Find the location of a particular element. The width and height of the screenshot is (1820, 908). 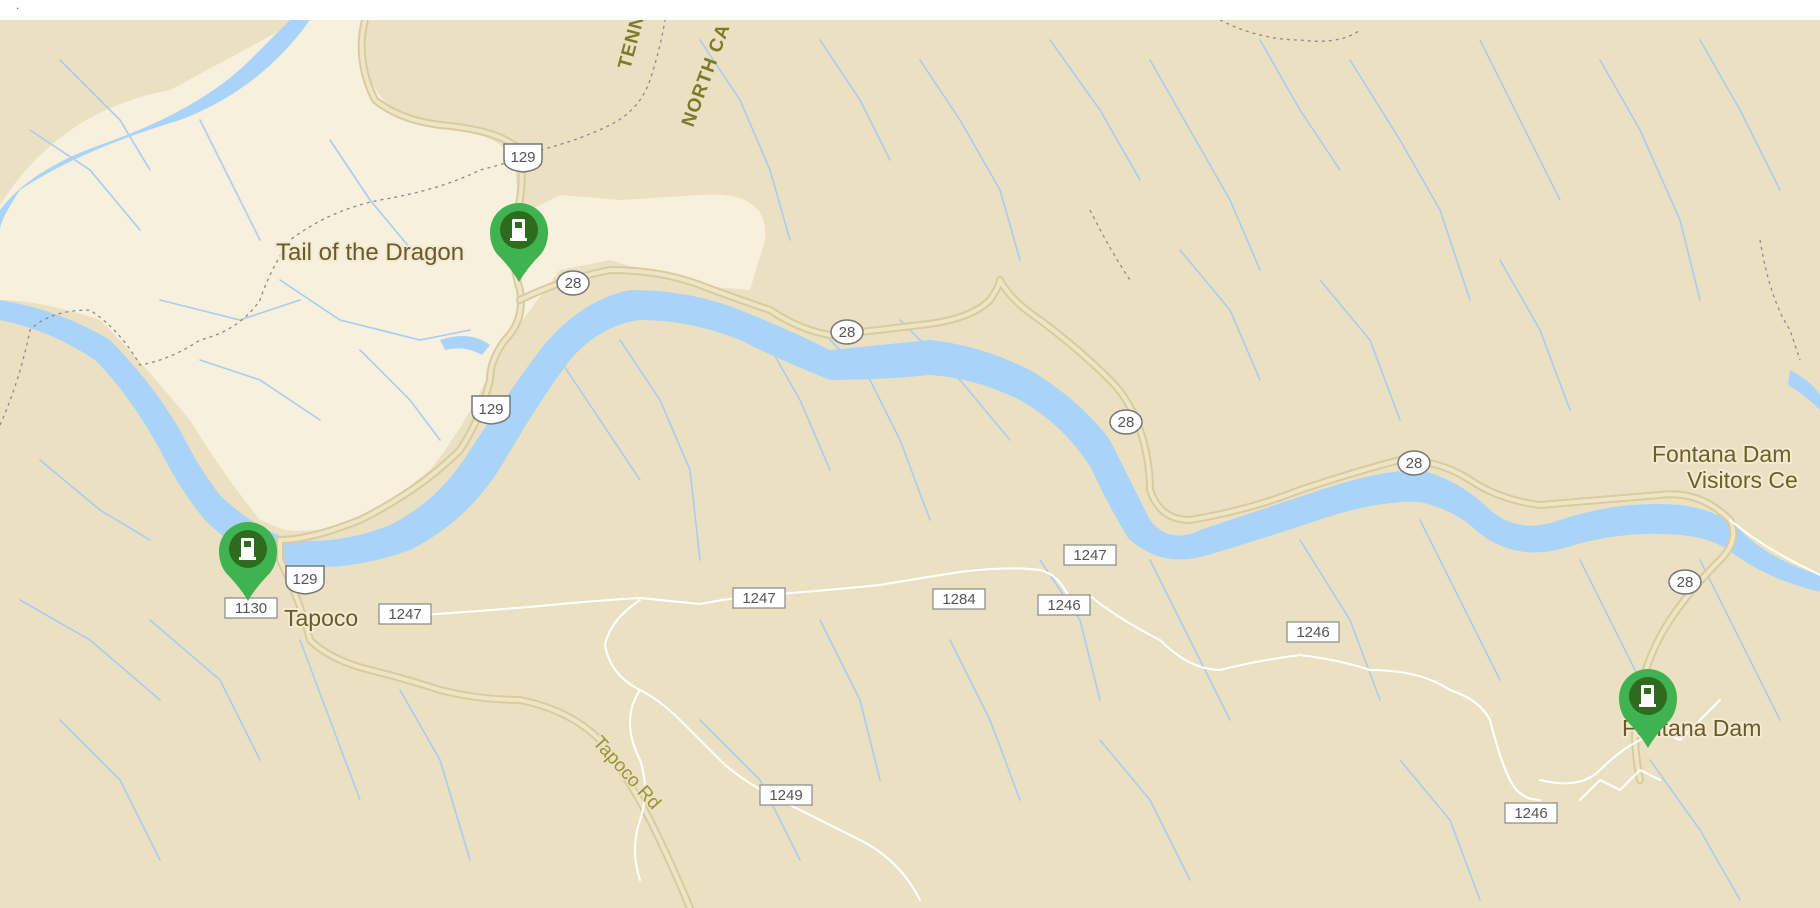

top-strip: . is located at coordinates (910, 10).